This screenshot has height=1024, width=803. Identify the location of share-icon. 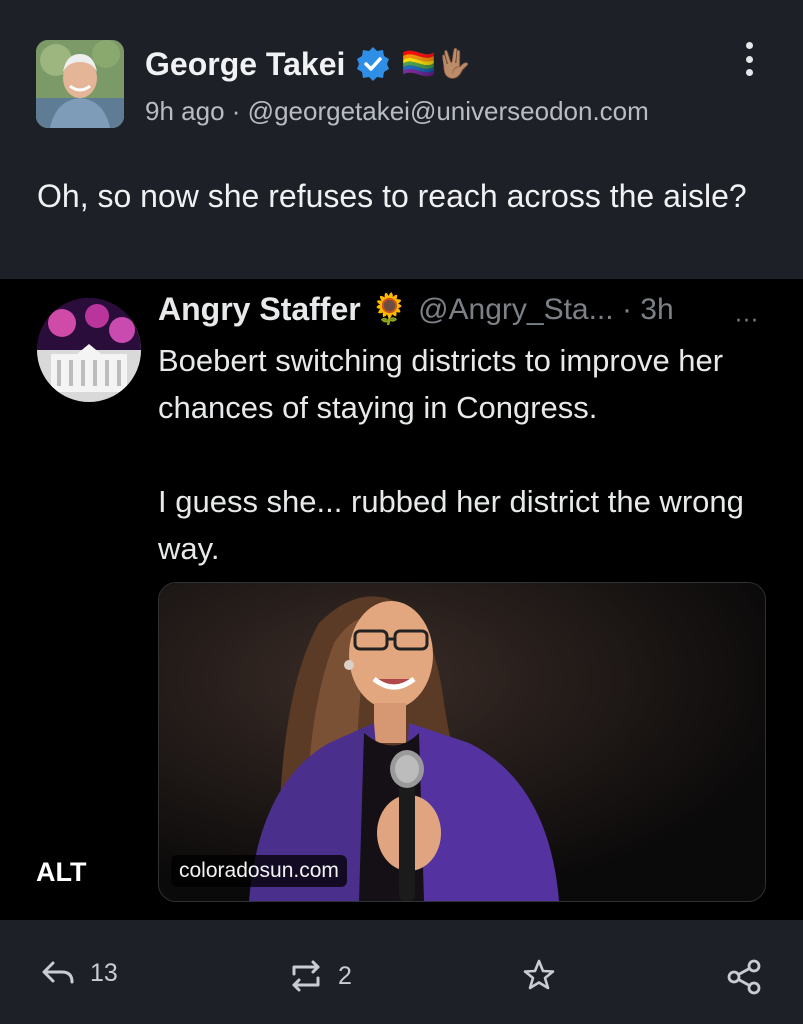
(744, 977).